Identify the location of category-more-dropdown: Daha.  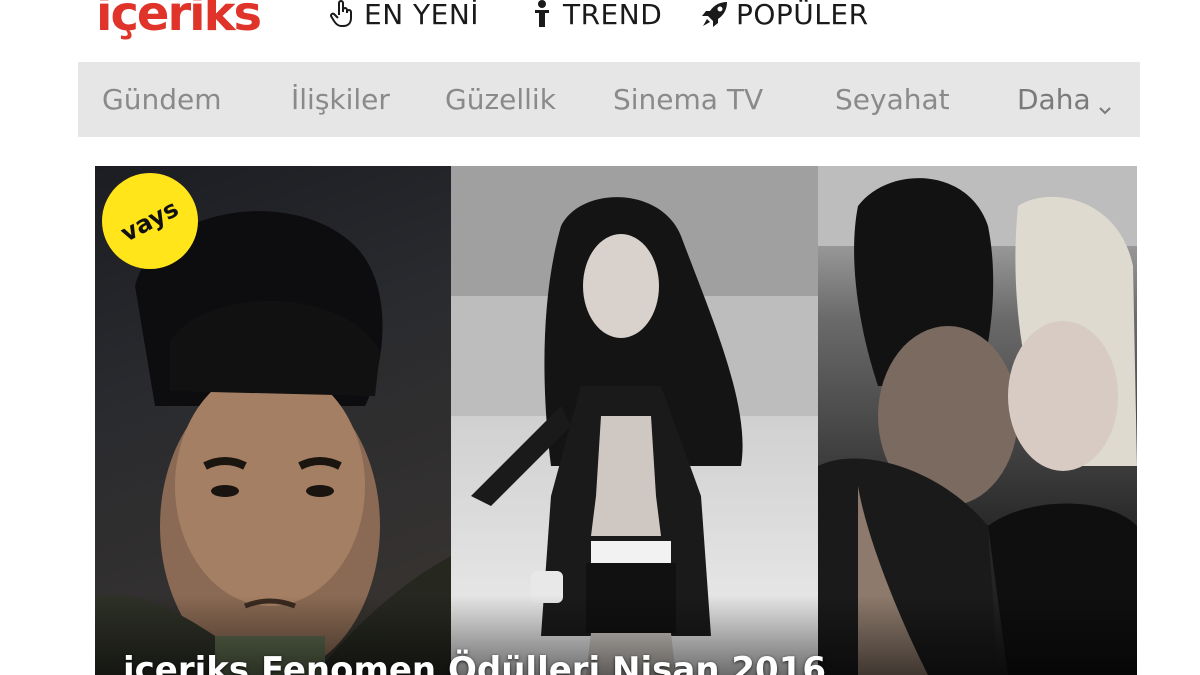
(1065, 99).